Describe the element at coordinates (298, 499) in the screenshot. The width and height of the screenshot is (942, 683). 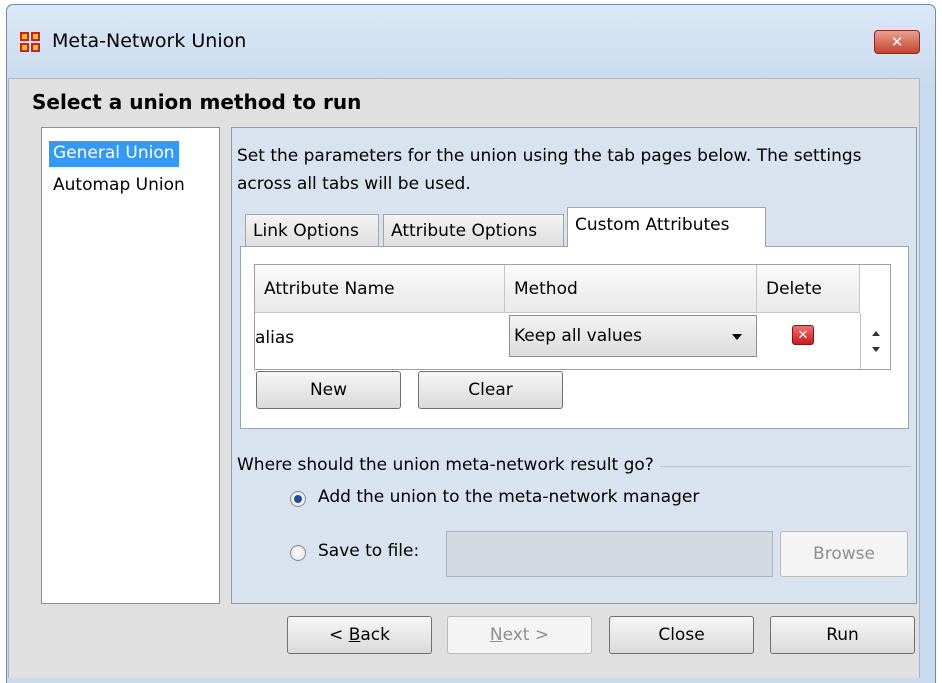
I see `add-to-manager-radio` at that location.